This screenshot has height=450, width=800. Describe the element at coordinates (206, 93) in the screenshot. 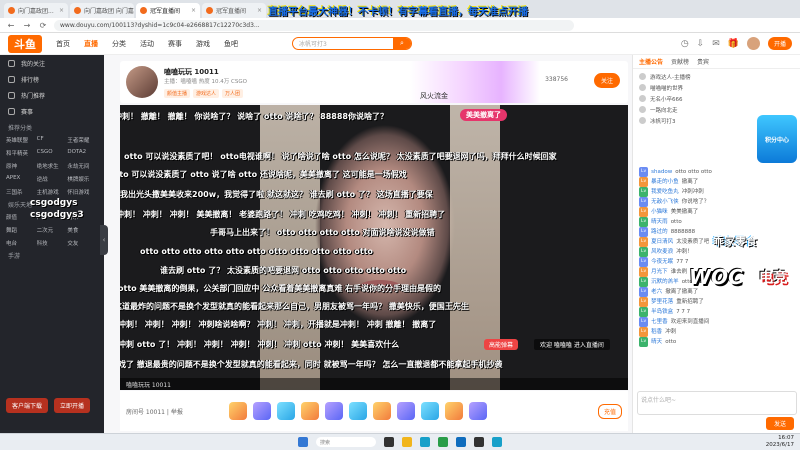

I see `room-tag: 游戏达人` at that location.